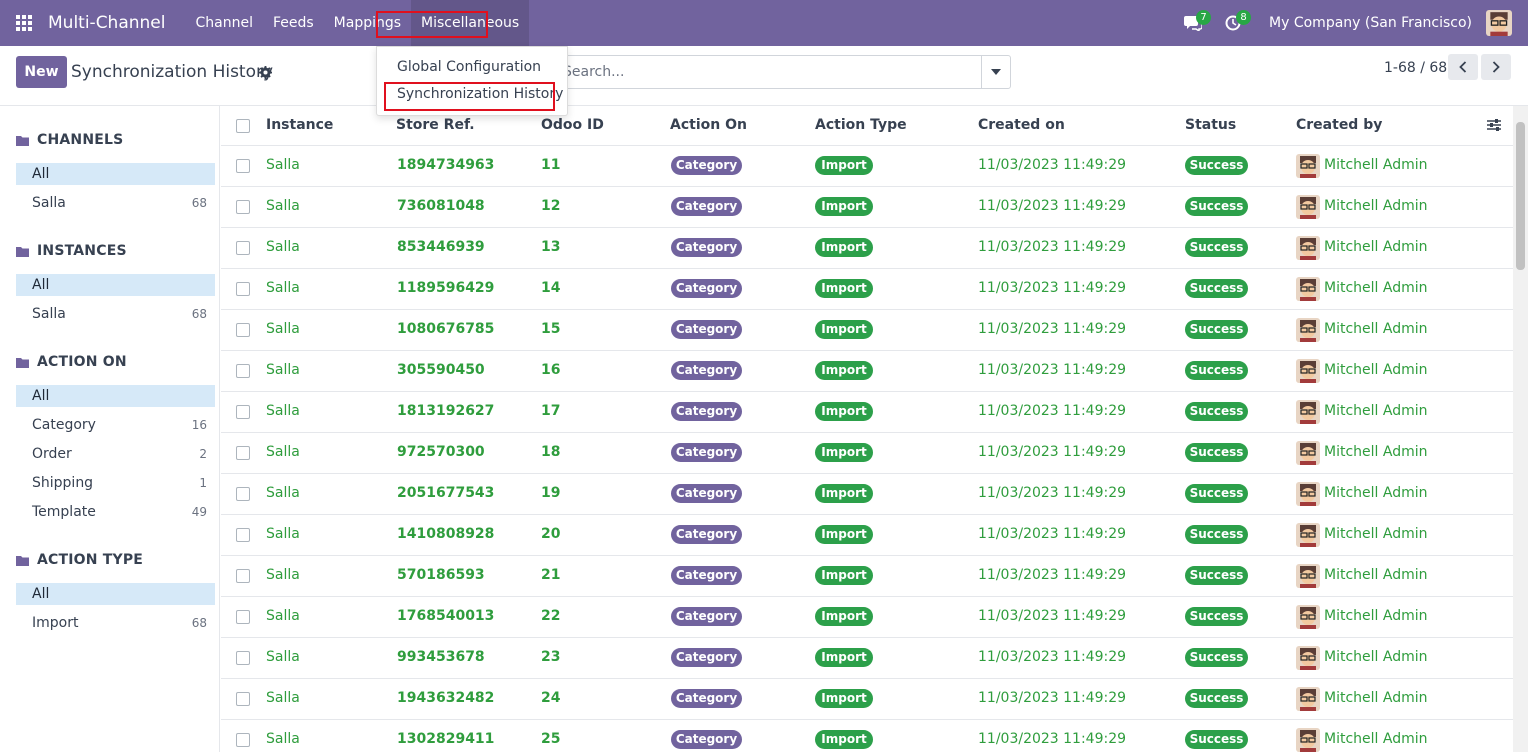 Image resolution: width=1528 pixels, height=752 pixels. Describe the element at coordinates (115, 314) in the screenshot. I see `filter-instance-salla: Salla 68` at that location.